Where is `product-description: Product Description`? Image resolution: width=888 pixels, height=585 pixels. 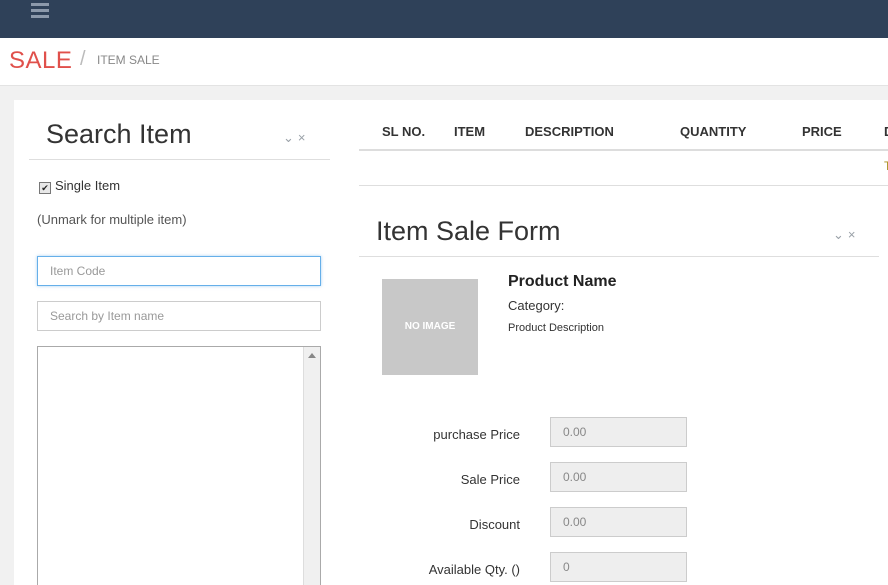 product-description: Product Description is located at coordinates (556, 328).